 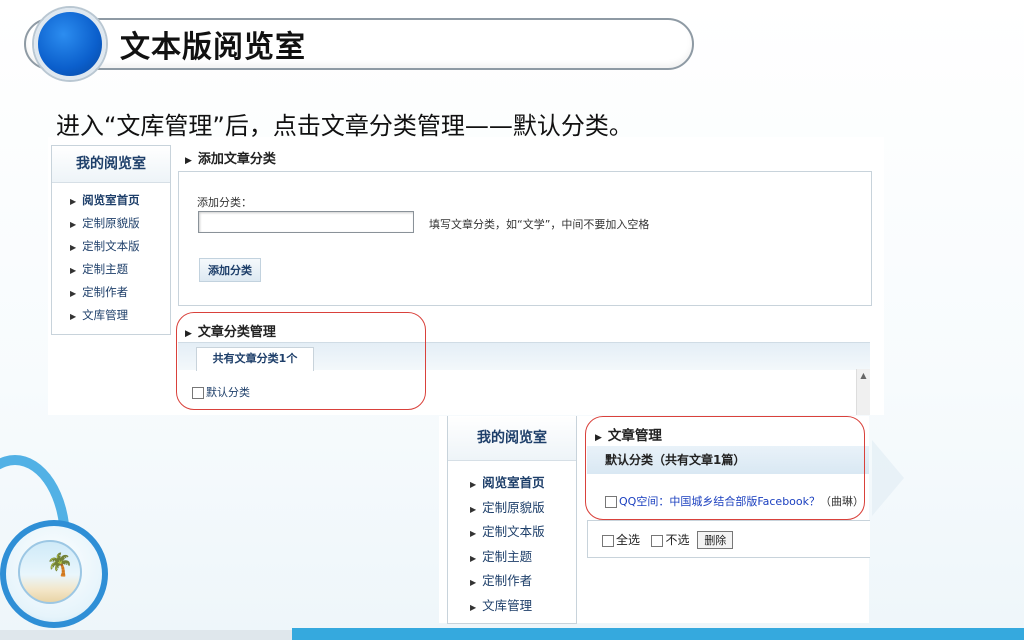 I want to click on add-category-heading: ▶ 添加文章分类, so click(x=230, y=159).